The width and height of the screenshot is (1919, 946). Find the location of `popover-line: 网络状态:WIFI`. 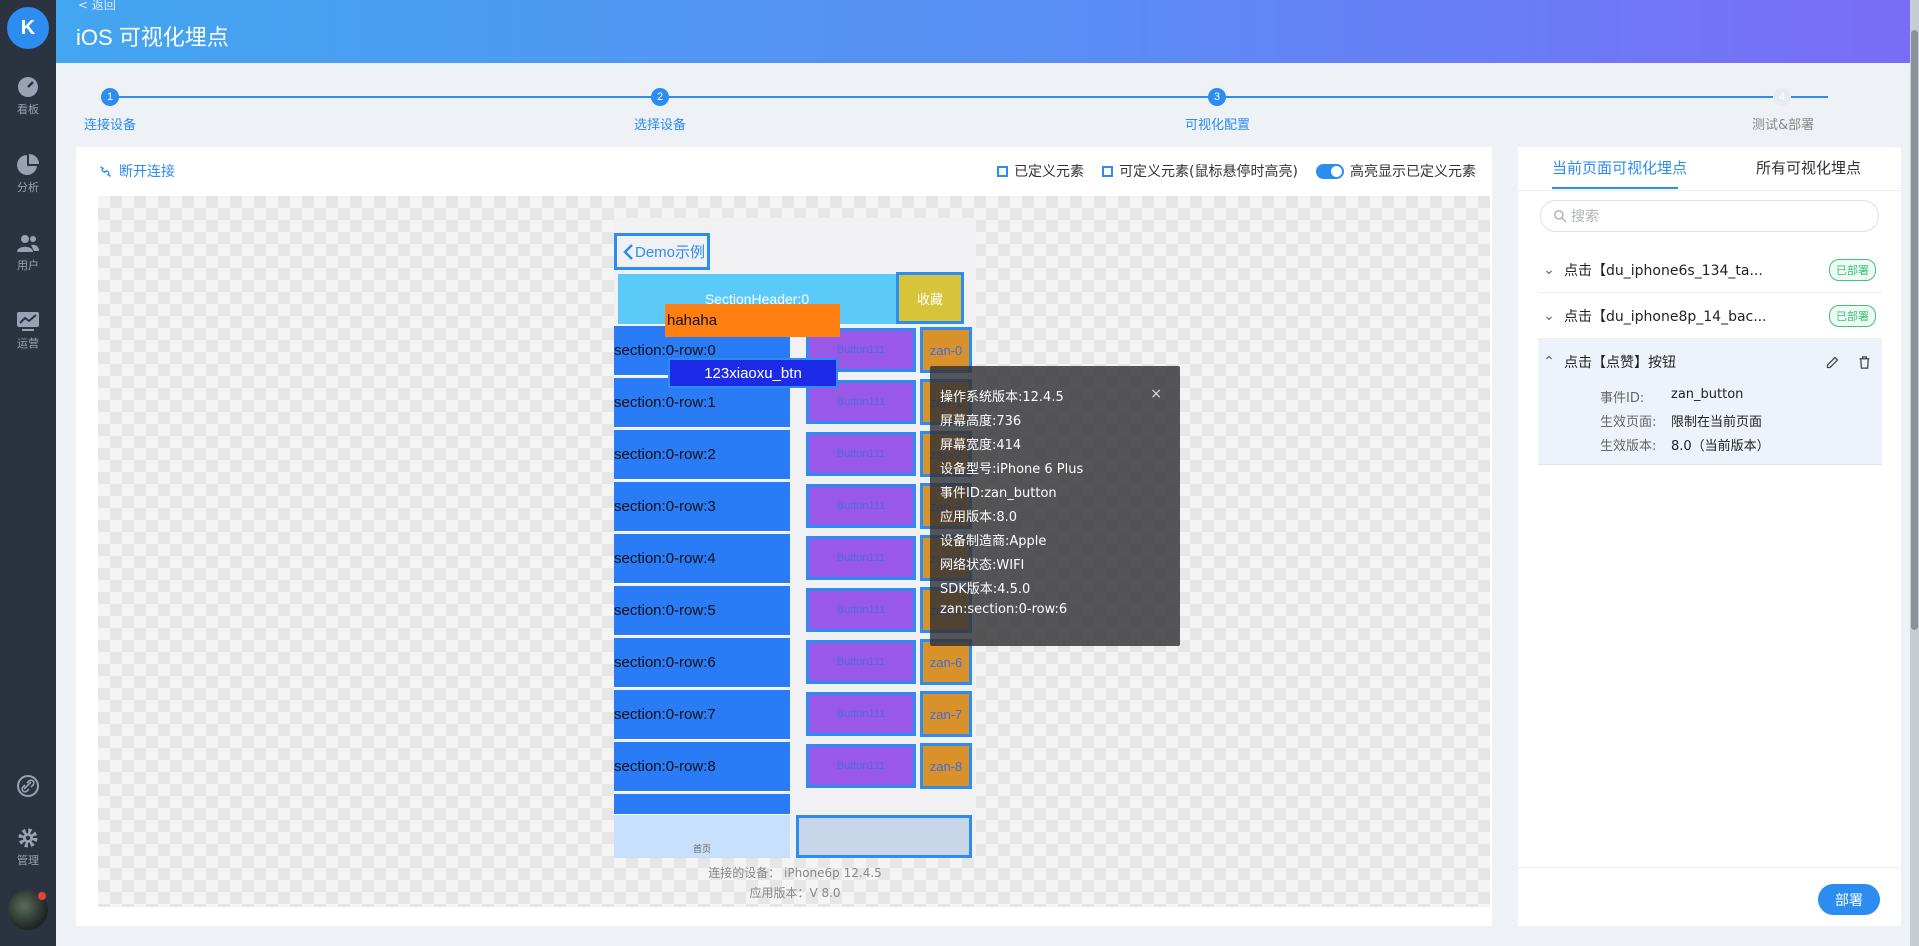

popover-line: 网络状态:WIFI is located at coordinates (982, 565).